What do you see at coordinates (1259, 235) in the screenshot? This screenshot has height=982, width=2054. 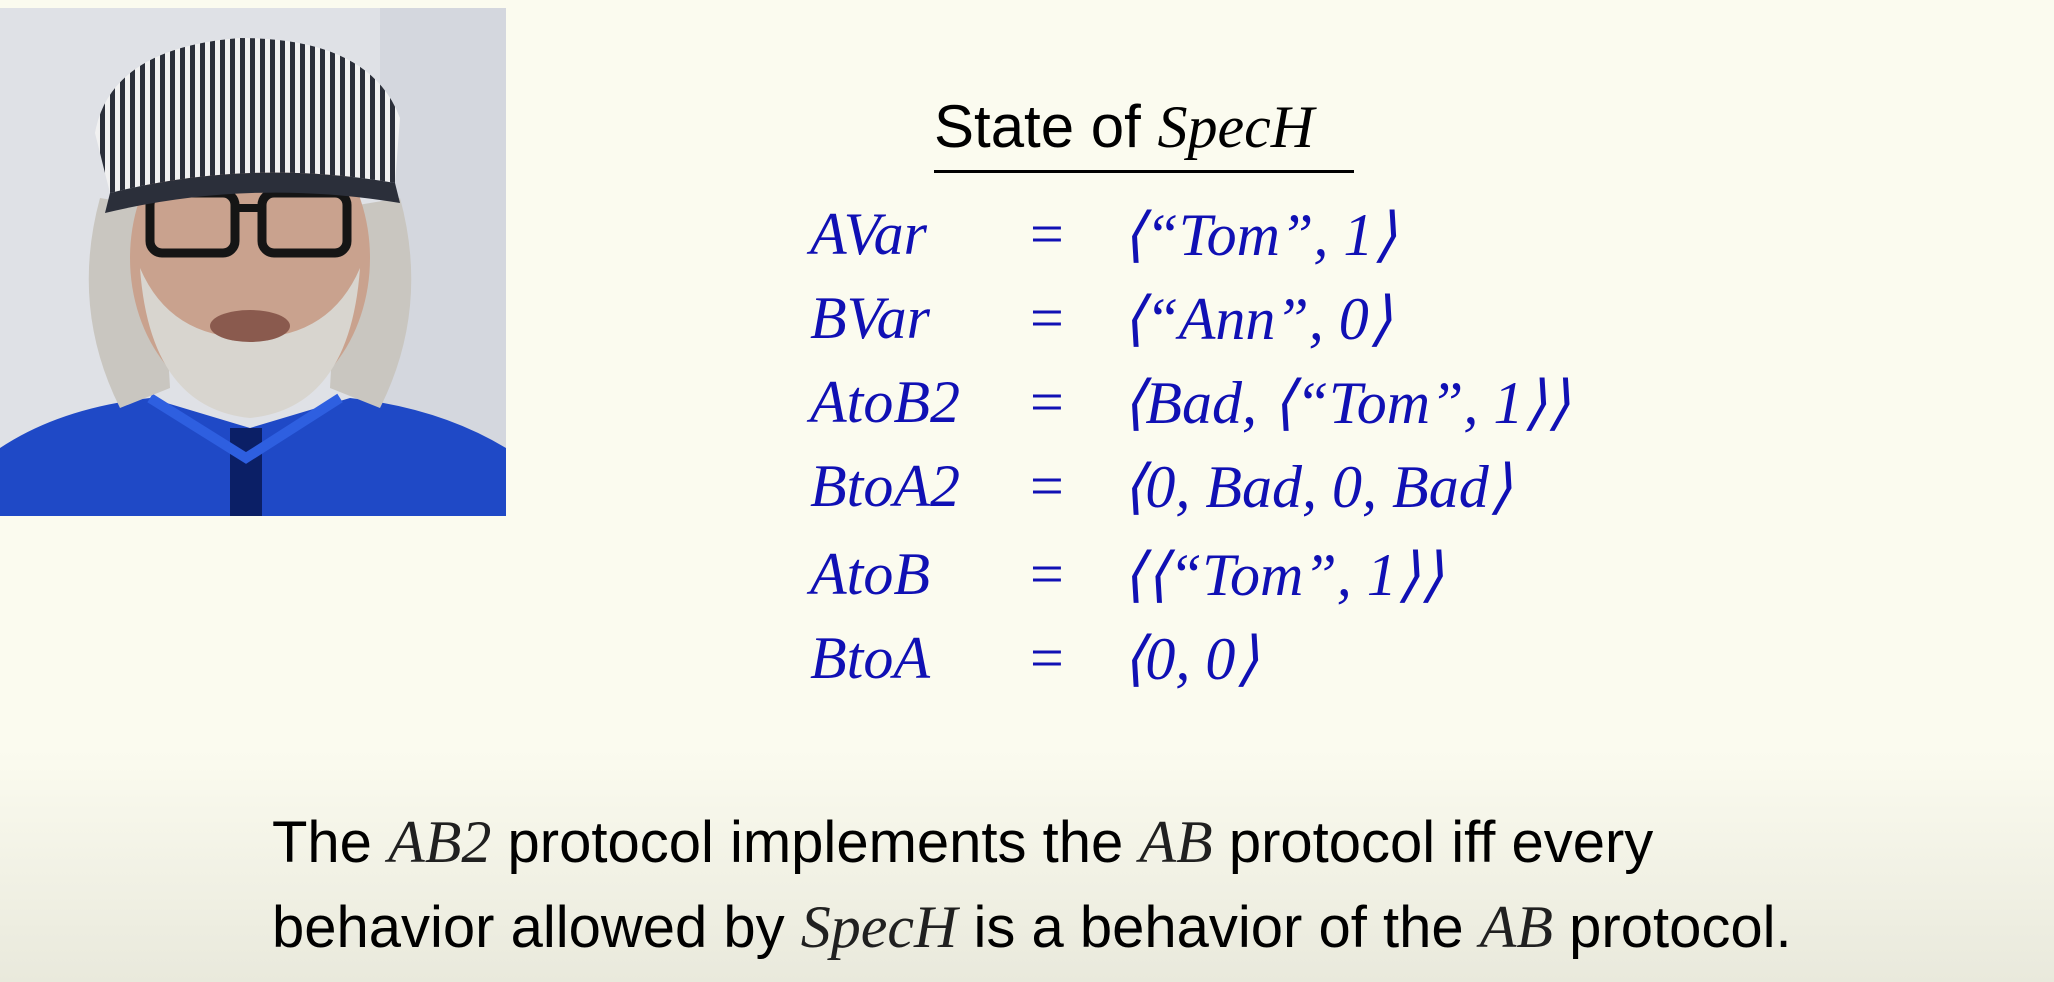 I see `equation-rhs: ⟨“Tom”, 1⟩` at bounding box center [1259, 235].